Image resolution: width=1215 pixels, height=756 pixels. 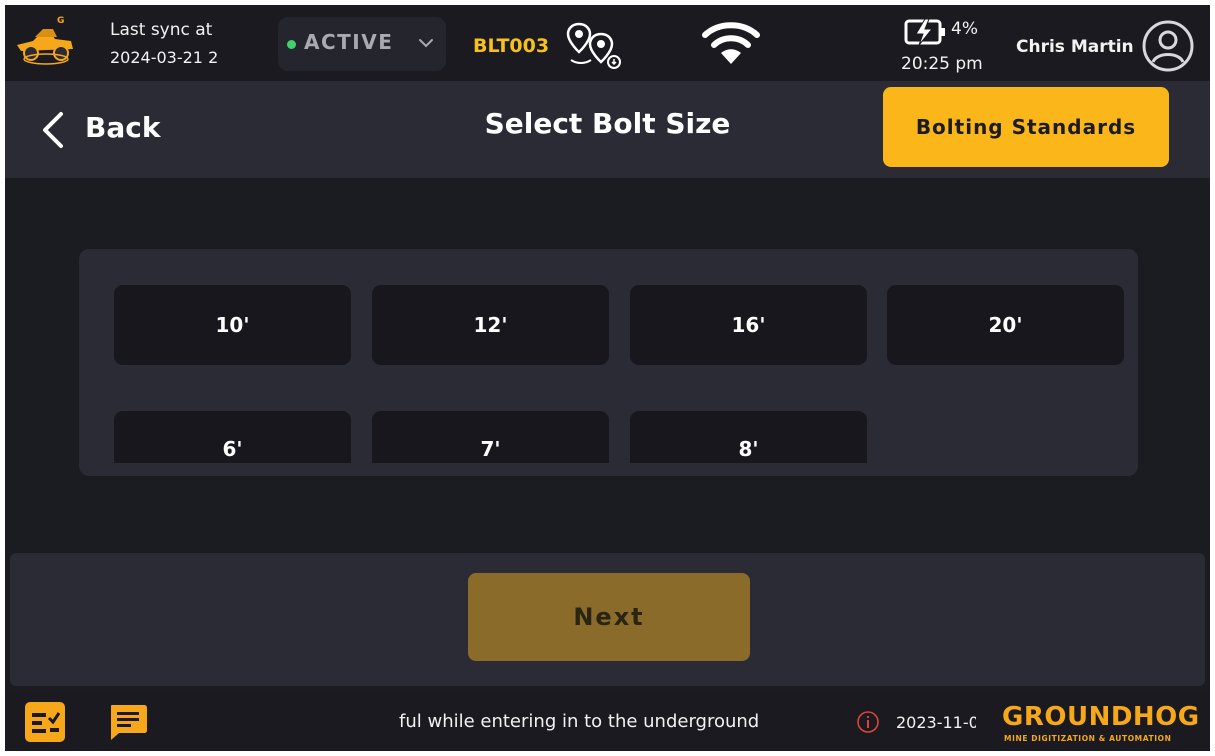 I want to click on status-label: ACTIVE, so click(x=349, y=42).